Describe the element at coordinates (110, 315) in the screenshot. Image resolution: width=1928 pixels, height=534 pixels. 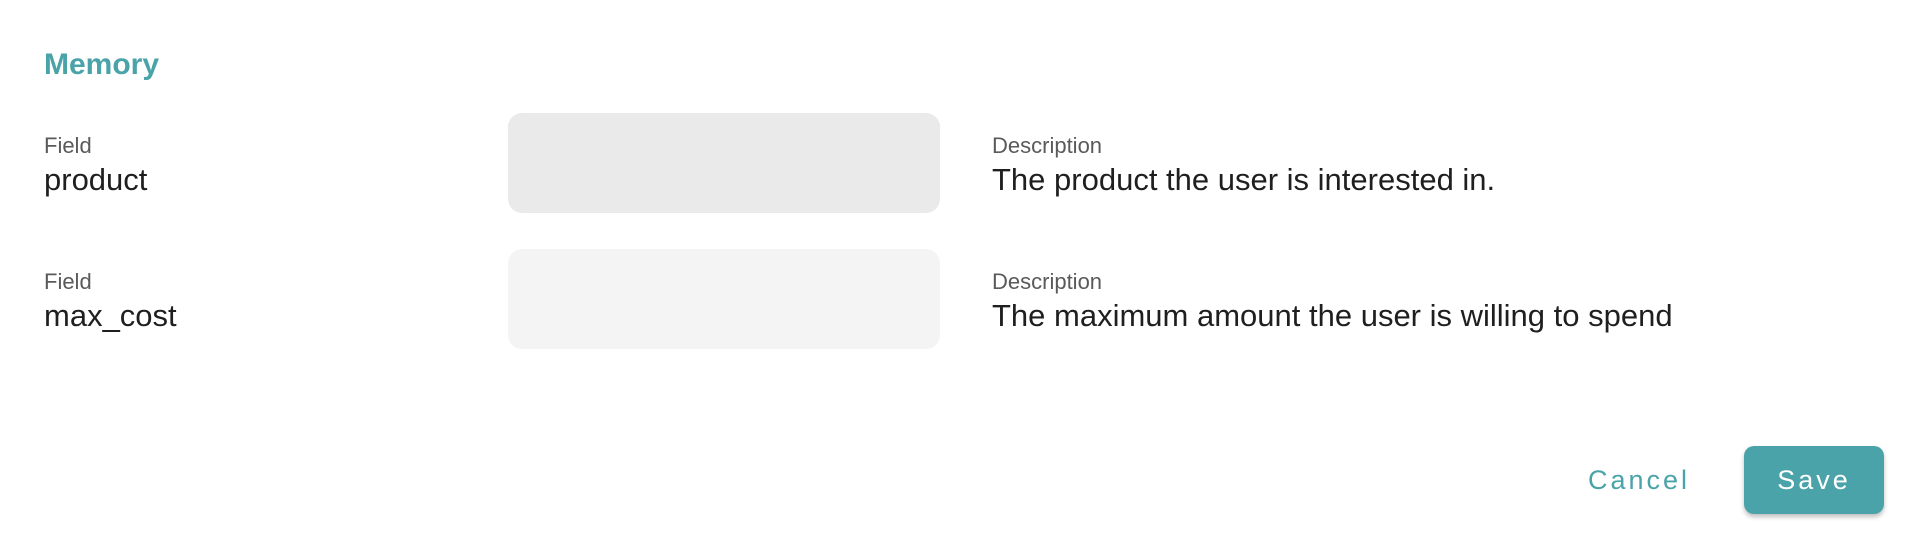
I see `field-name-max-cost: max_cost` at that location.